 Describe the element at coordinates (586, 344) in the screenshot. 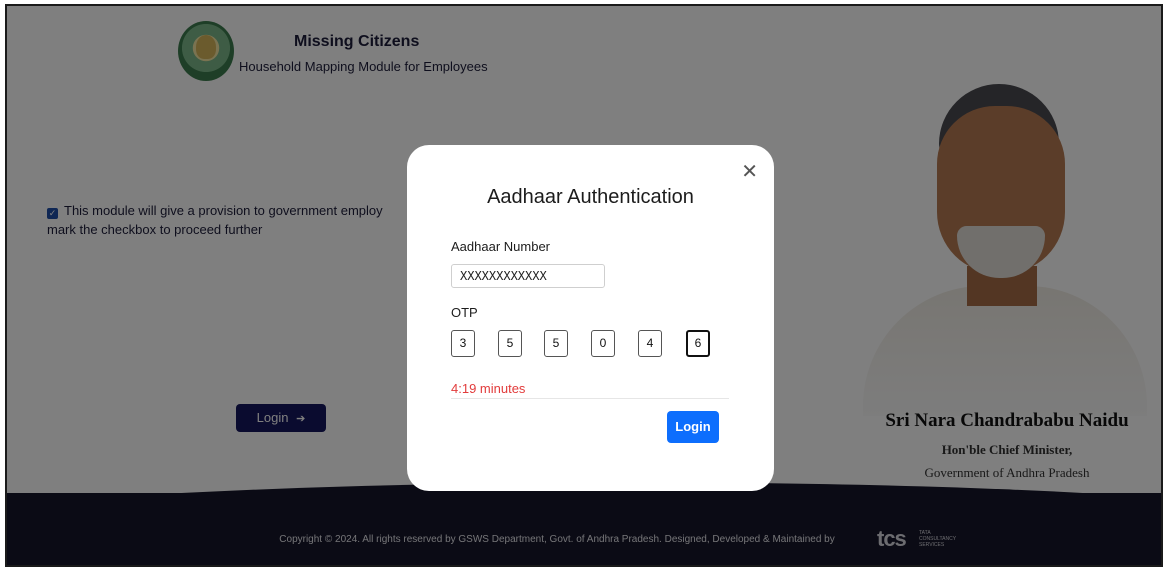

I see `otp-inputs: 3 5 5 0 4 6` at that location.